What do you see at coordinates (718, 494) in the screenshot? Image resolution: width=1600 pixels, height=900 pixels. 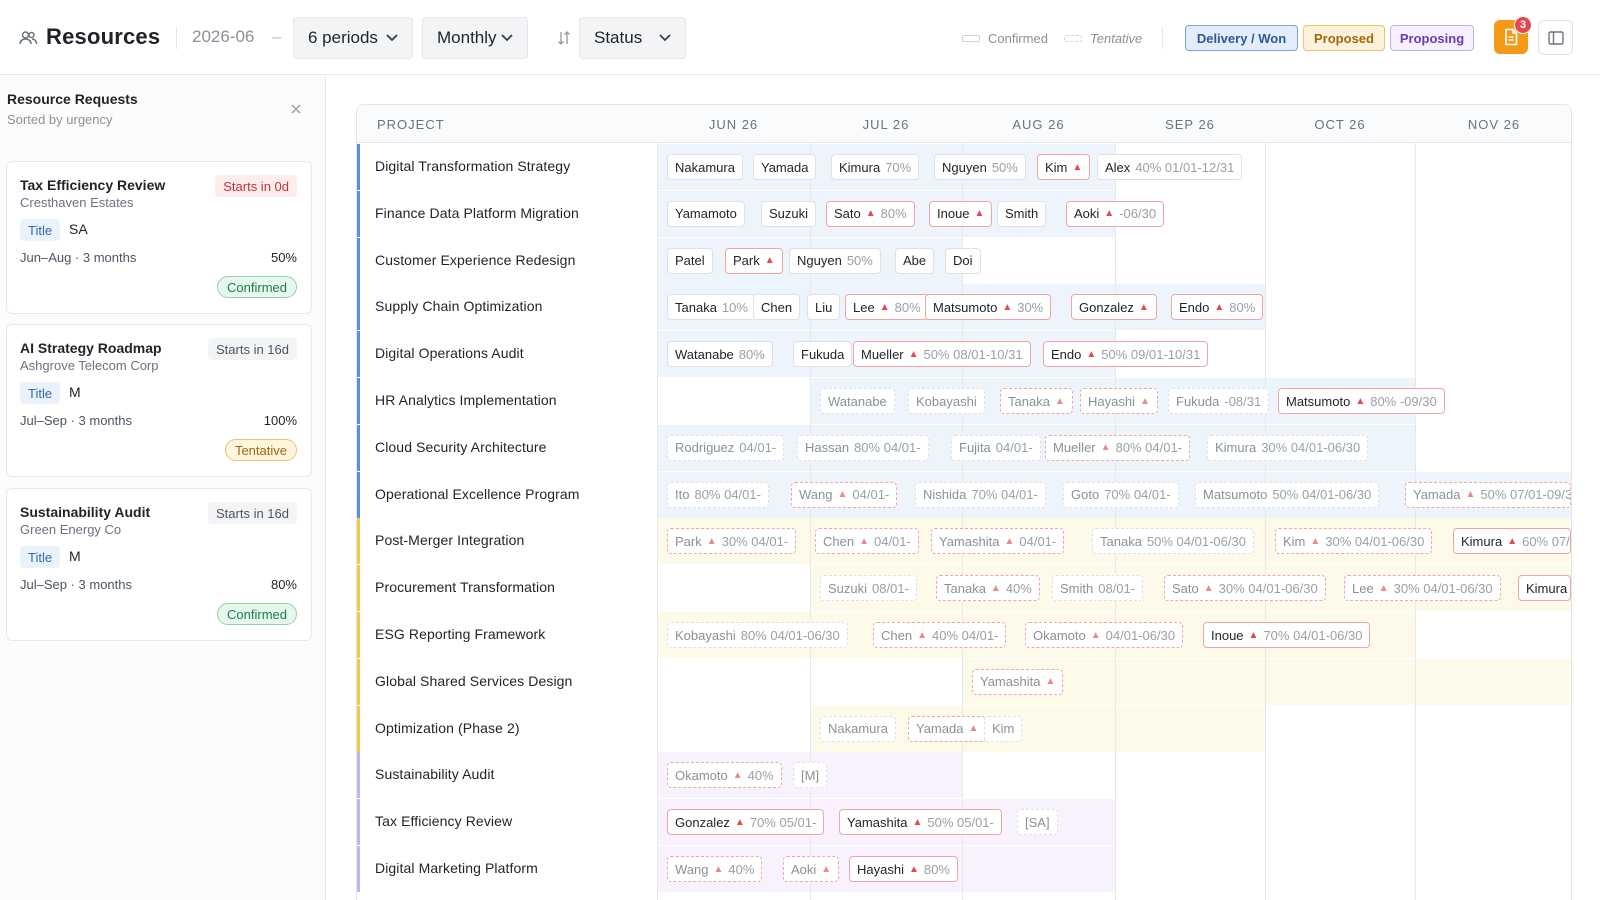 I see `allocation-chip: Ito 80% 04/01-` at bounding box center [718, 494].